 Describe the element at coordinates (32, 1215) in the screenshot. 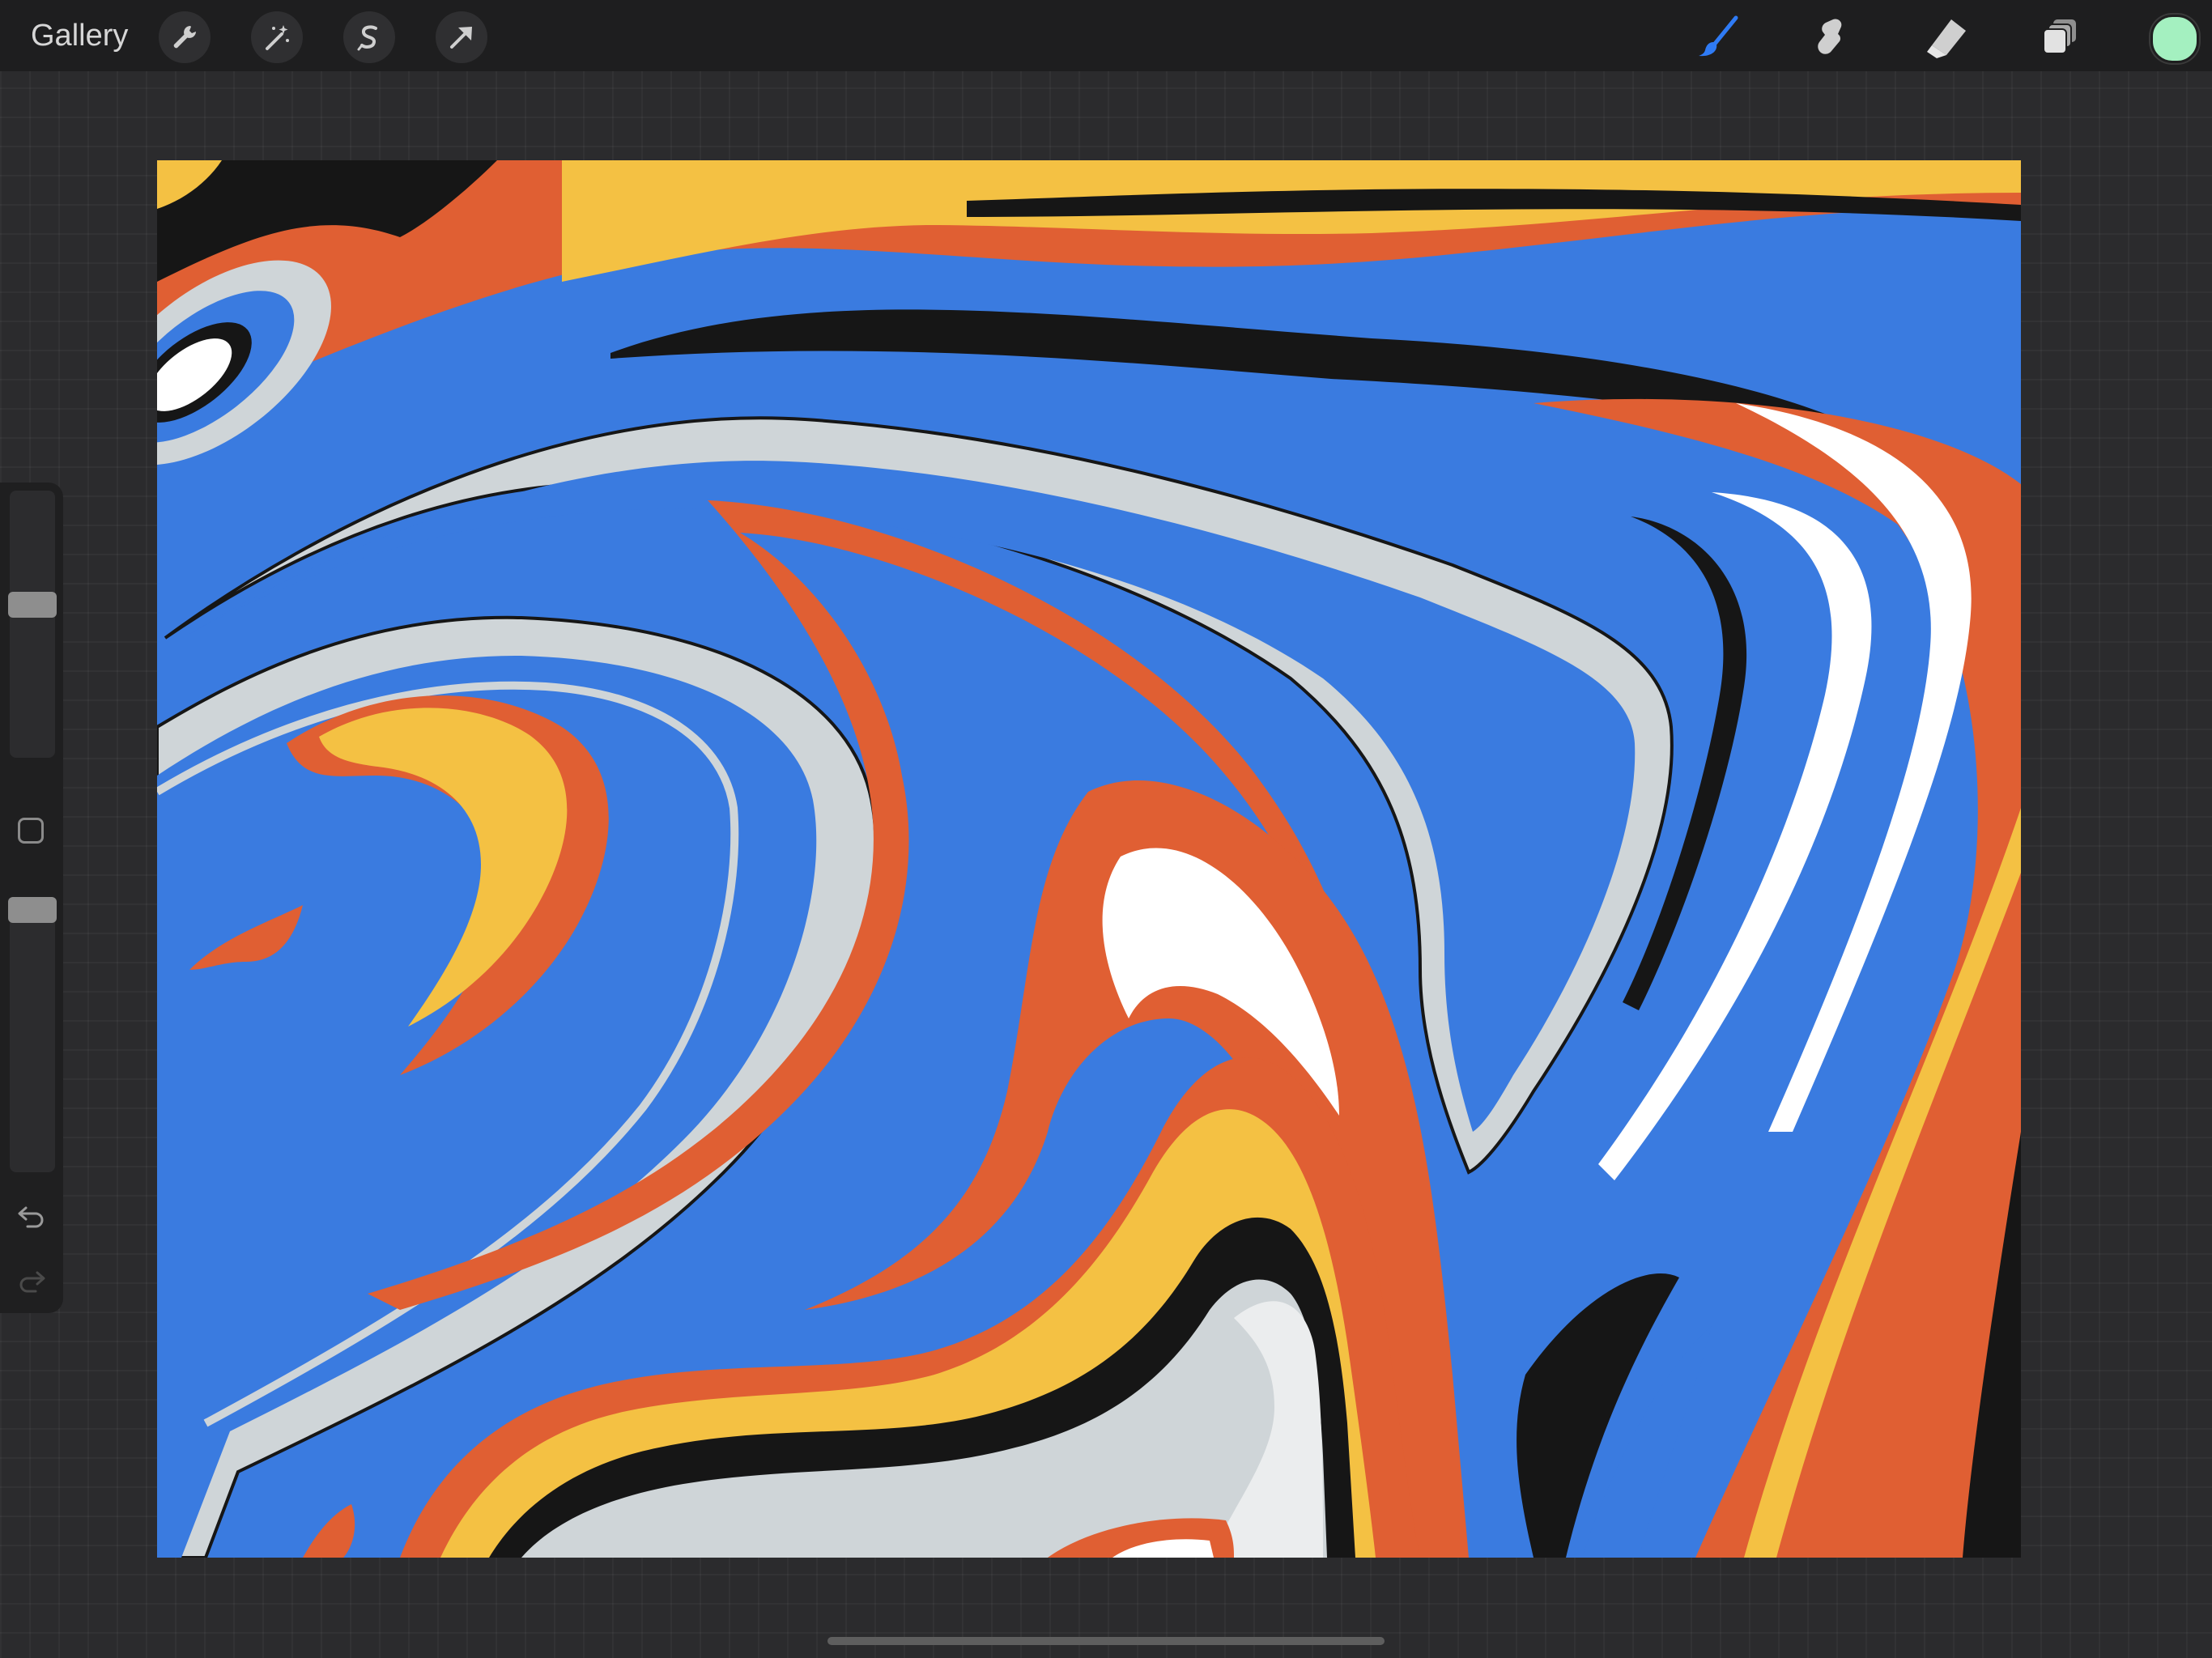

I see `undo-icon` at that location.